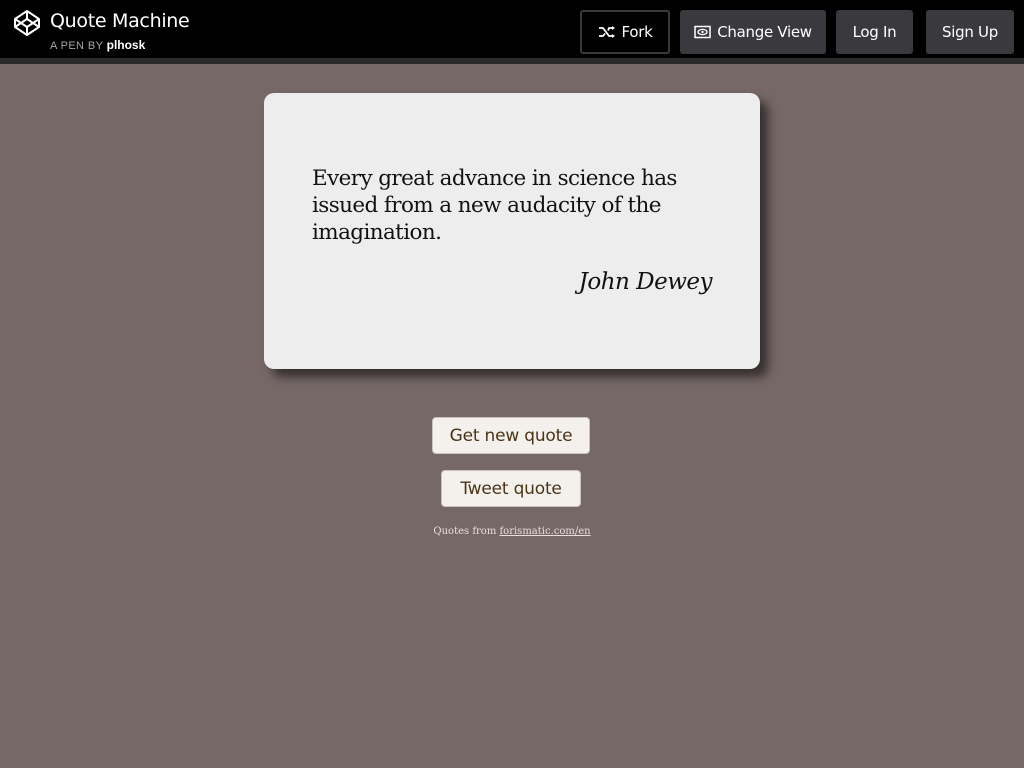 This screenshot has height=768, width=1024. What do you see at coordinates (77, 46) in the screenshot?
I see `byline-prefix: A PEN BY` at bounding box center [77, 46].